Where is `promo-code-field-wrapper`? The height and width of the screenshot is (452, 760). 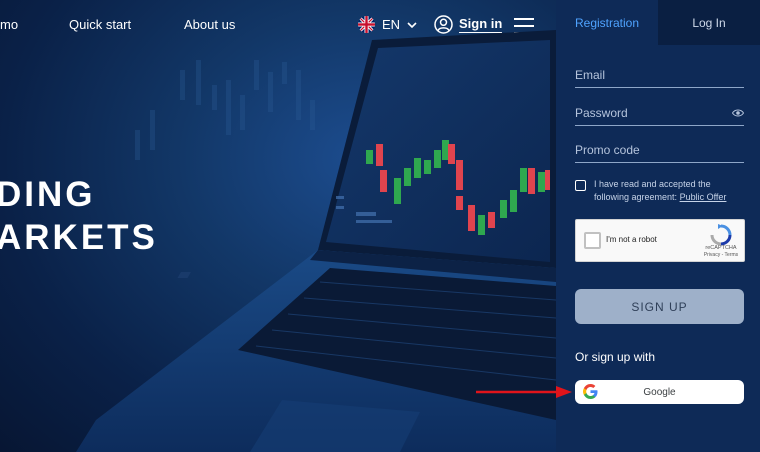 promo-code-field-wrapper is located at coordinates (659, 151).